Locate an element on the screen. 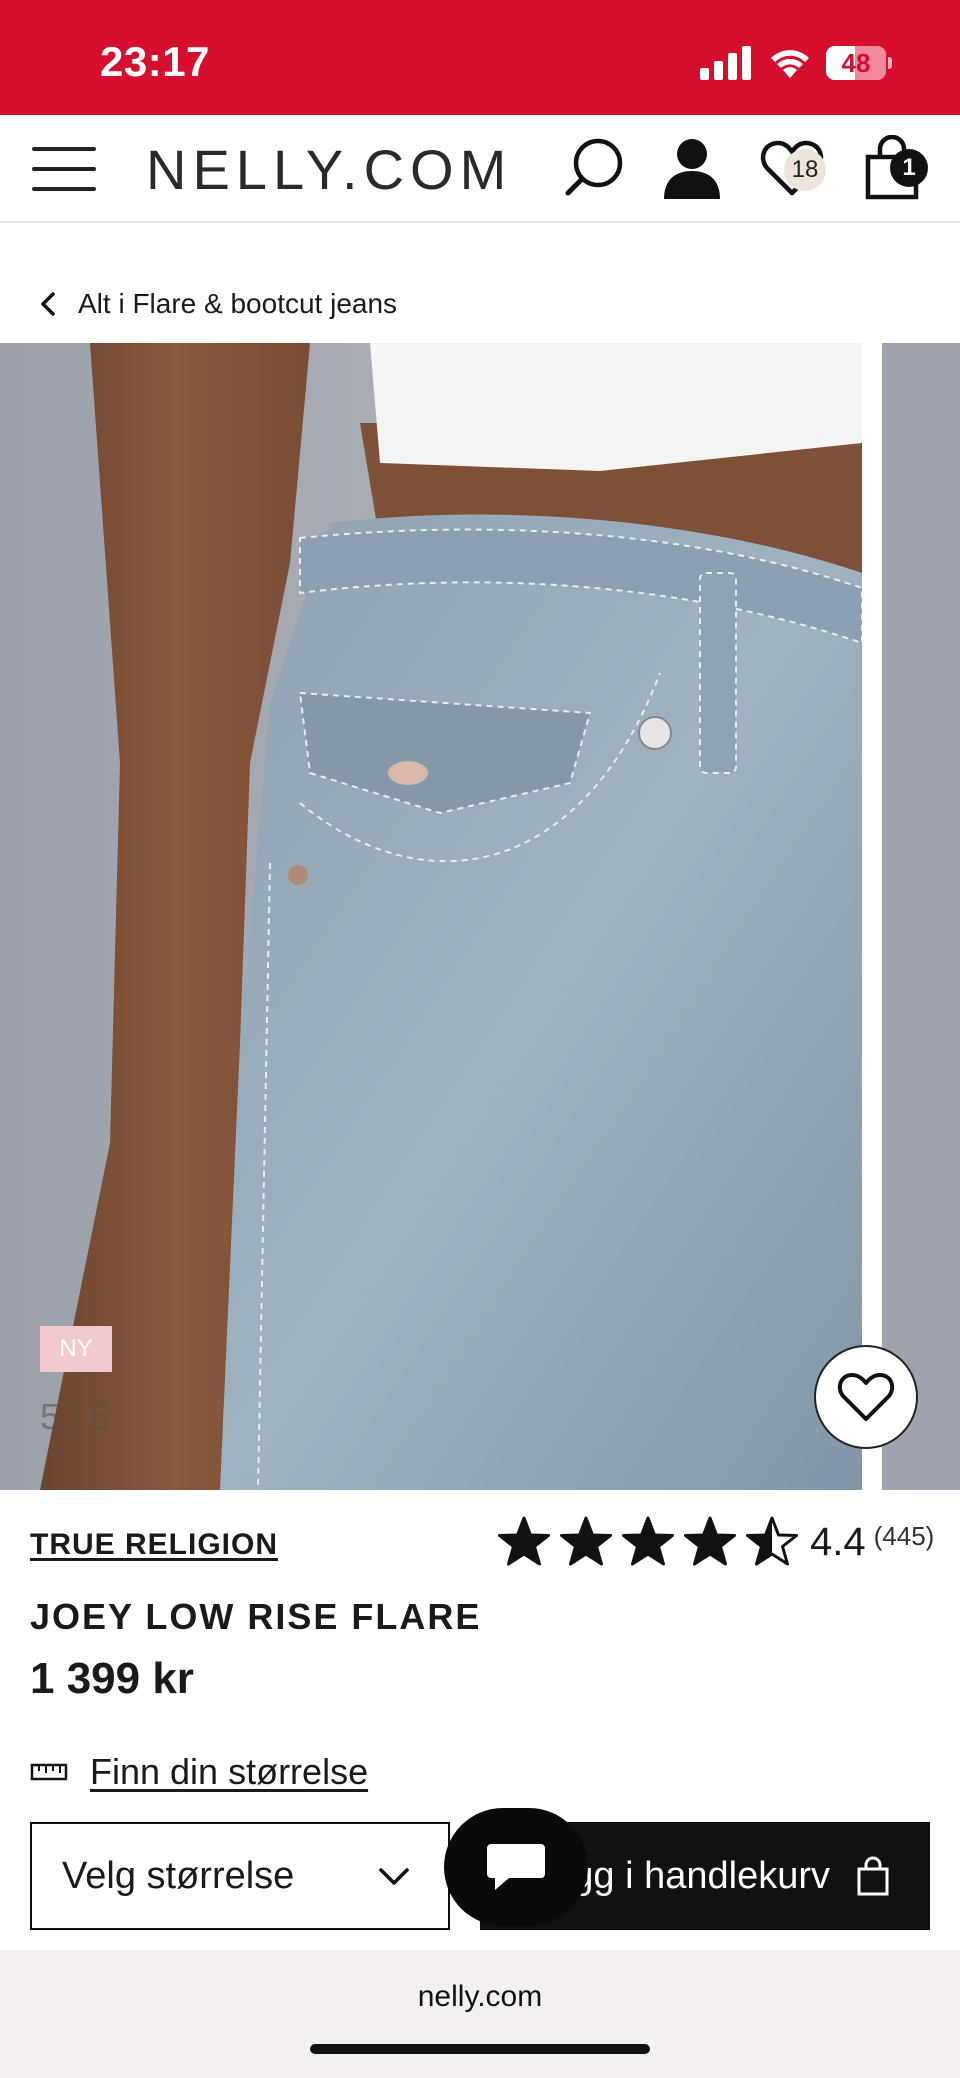 The width and height of the screenshot is (960, 2078). product-brand-link: TRUE RELIGION is located at coordinates (154, 1545).